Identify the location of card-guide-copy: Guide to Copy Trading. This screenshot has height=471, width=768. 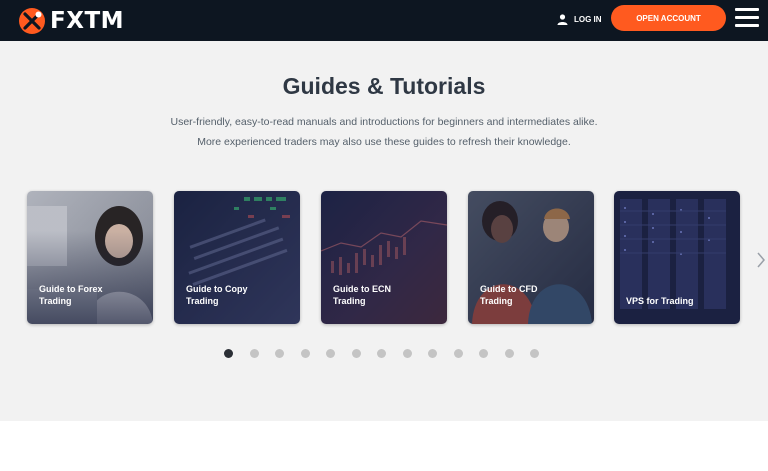
(237, 257).